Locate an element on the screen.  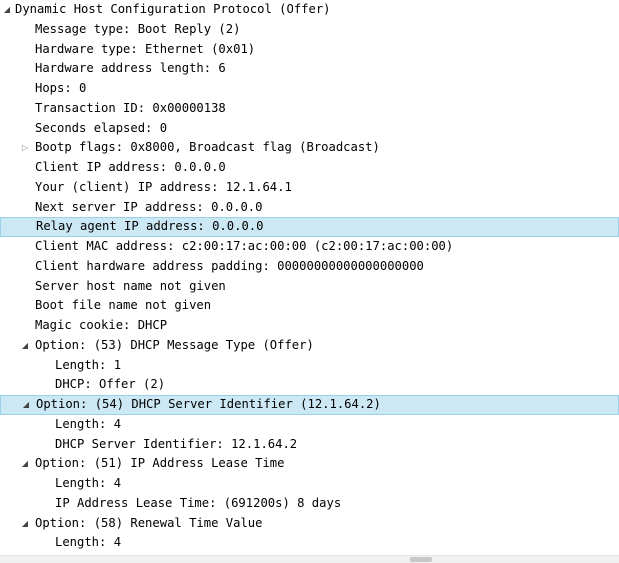
tree-item-label: Boot file name not given is located at coordinates (123, 305).